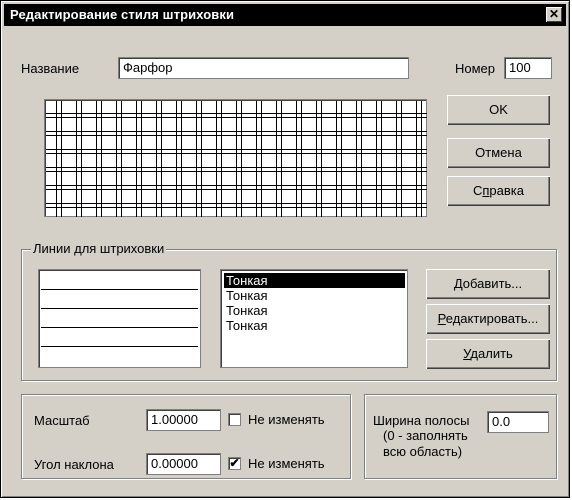  I want to click on checkmark-icon: ✔, so click(234, 463).